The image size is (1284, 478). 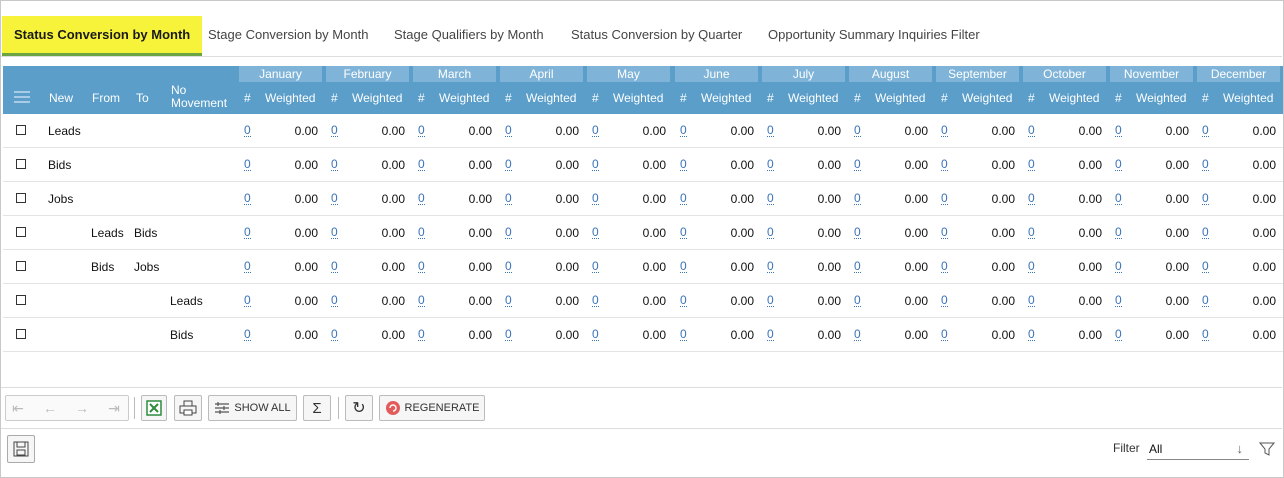 I want to click on next-page-icon: →, so click(x=82, y=408).